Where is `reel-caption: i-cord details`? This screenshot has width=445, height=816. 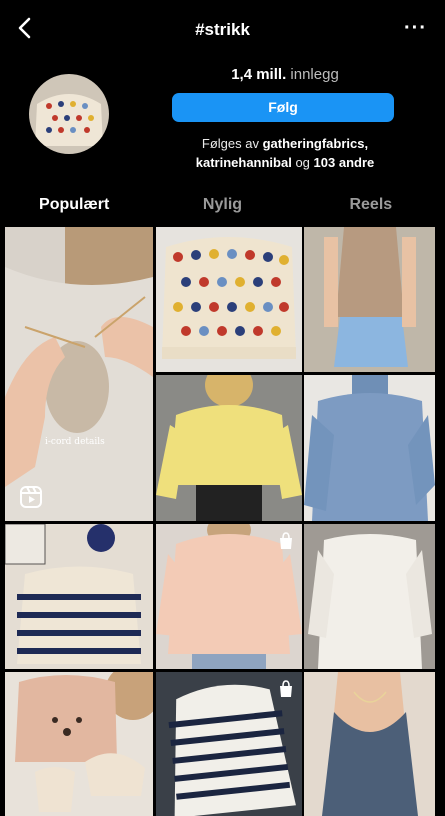 reel-caption: i-cord details is located at coordinates (75, 442).